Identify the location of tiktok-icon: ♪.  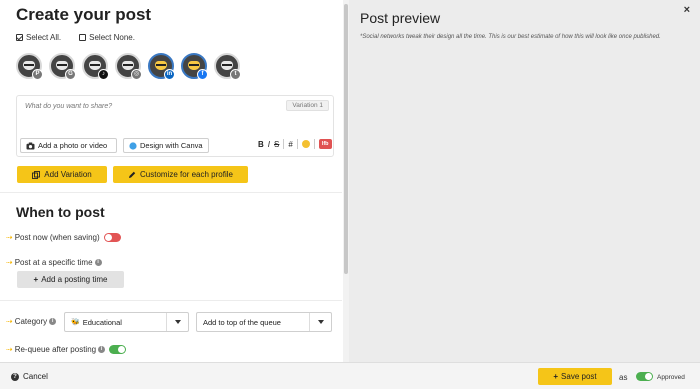
(103, 74).